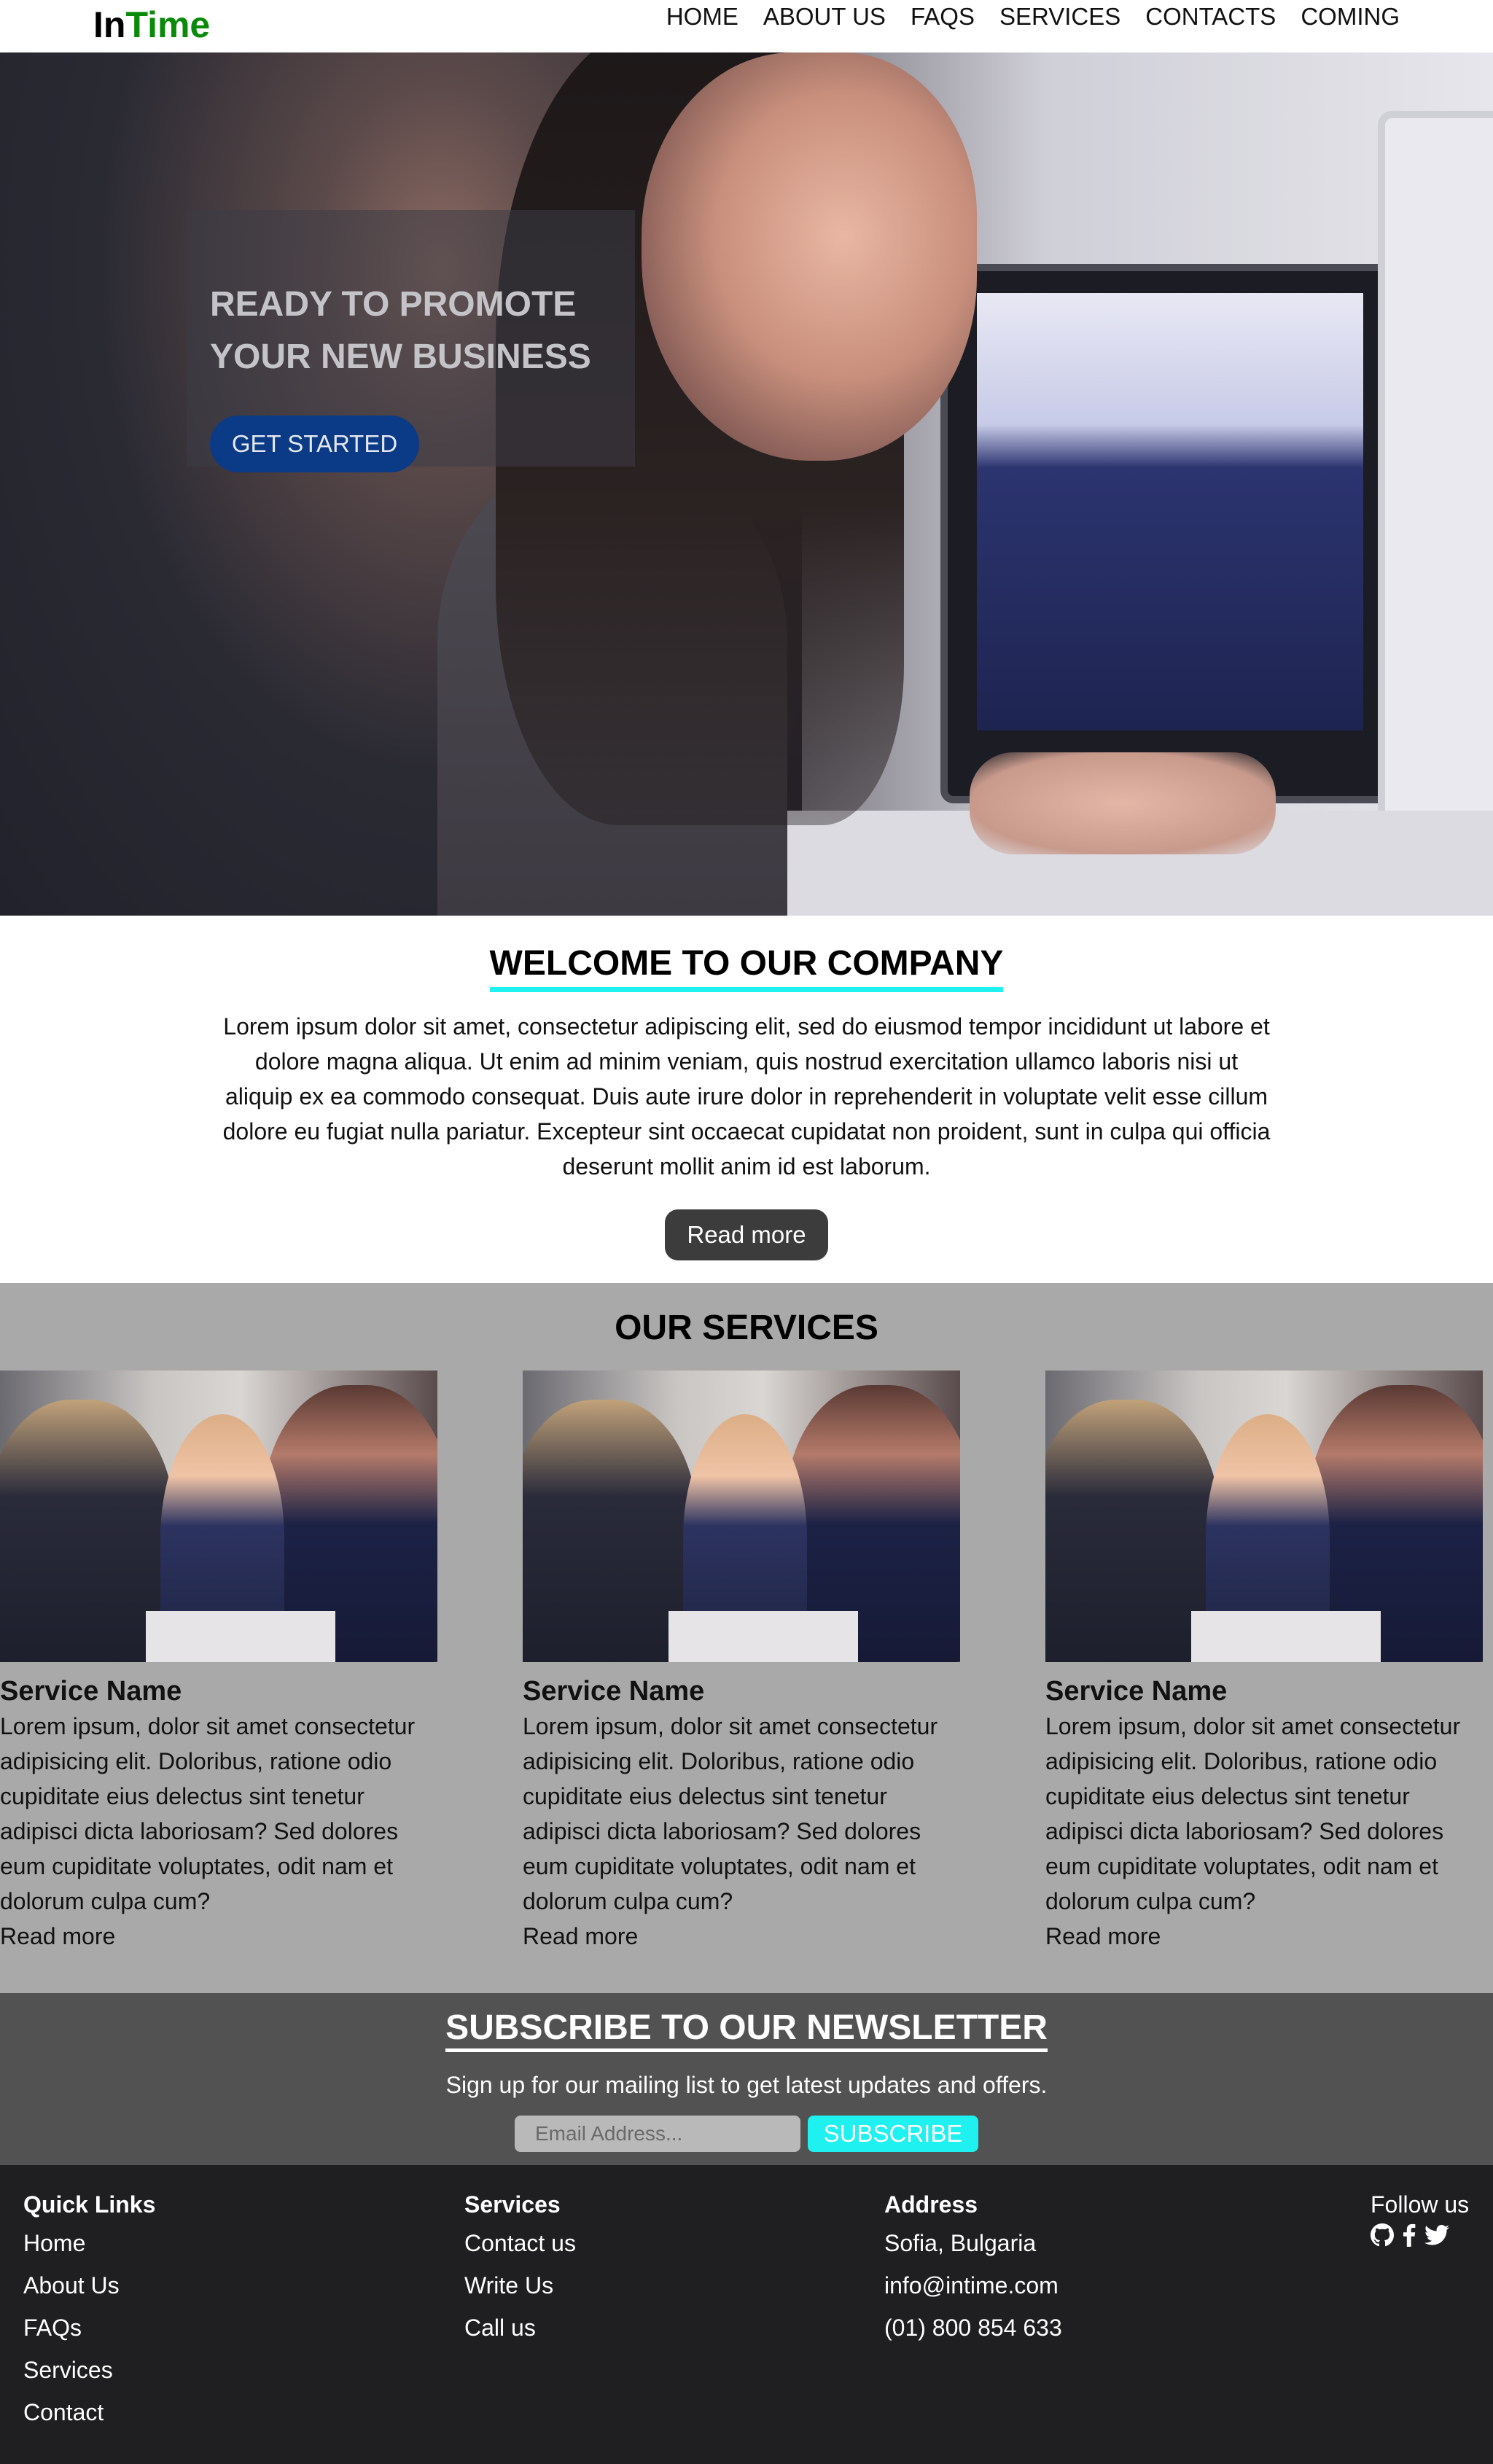  What do you see at coordinates (1436, 2235) in the screenshot?
I see `twitter-icon` at bounding box center [1436, 2235].